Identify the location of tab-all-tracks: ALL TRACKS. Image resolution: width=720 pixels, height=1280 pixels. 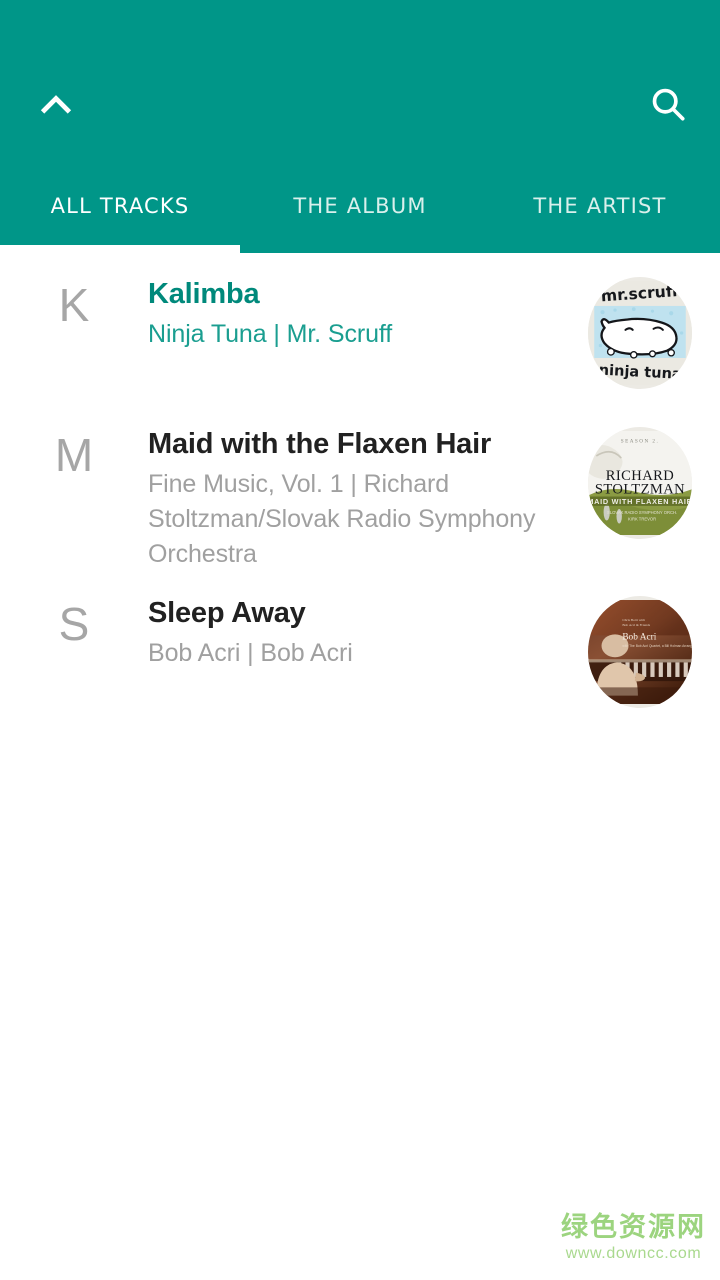
(120, 211).